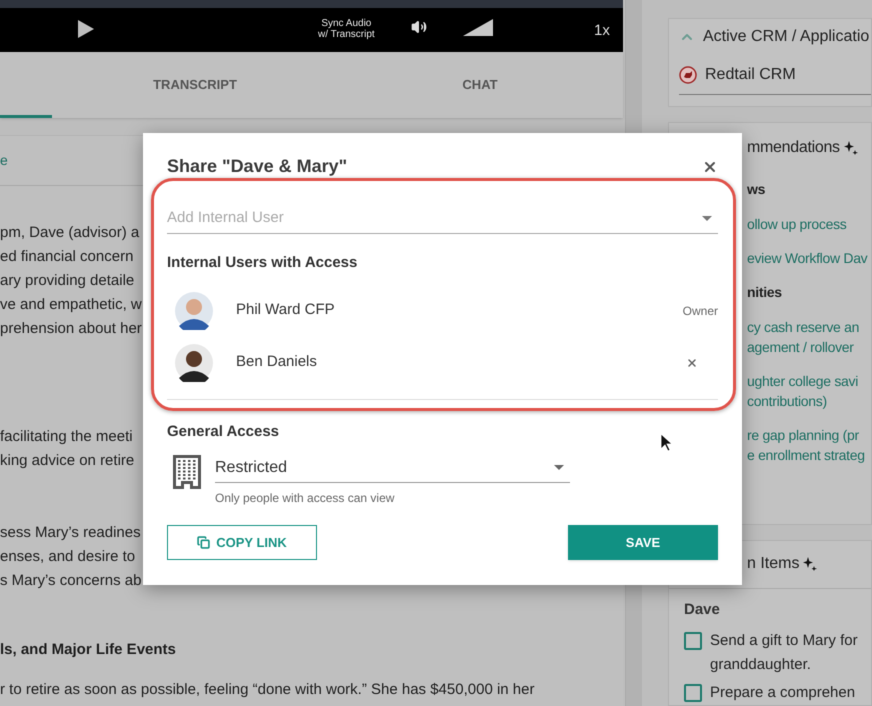 This screenshot has width=872, height=706. I want to click on summary-text: facilitating the meeti, so click(66, 437).